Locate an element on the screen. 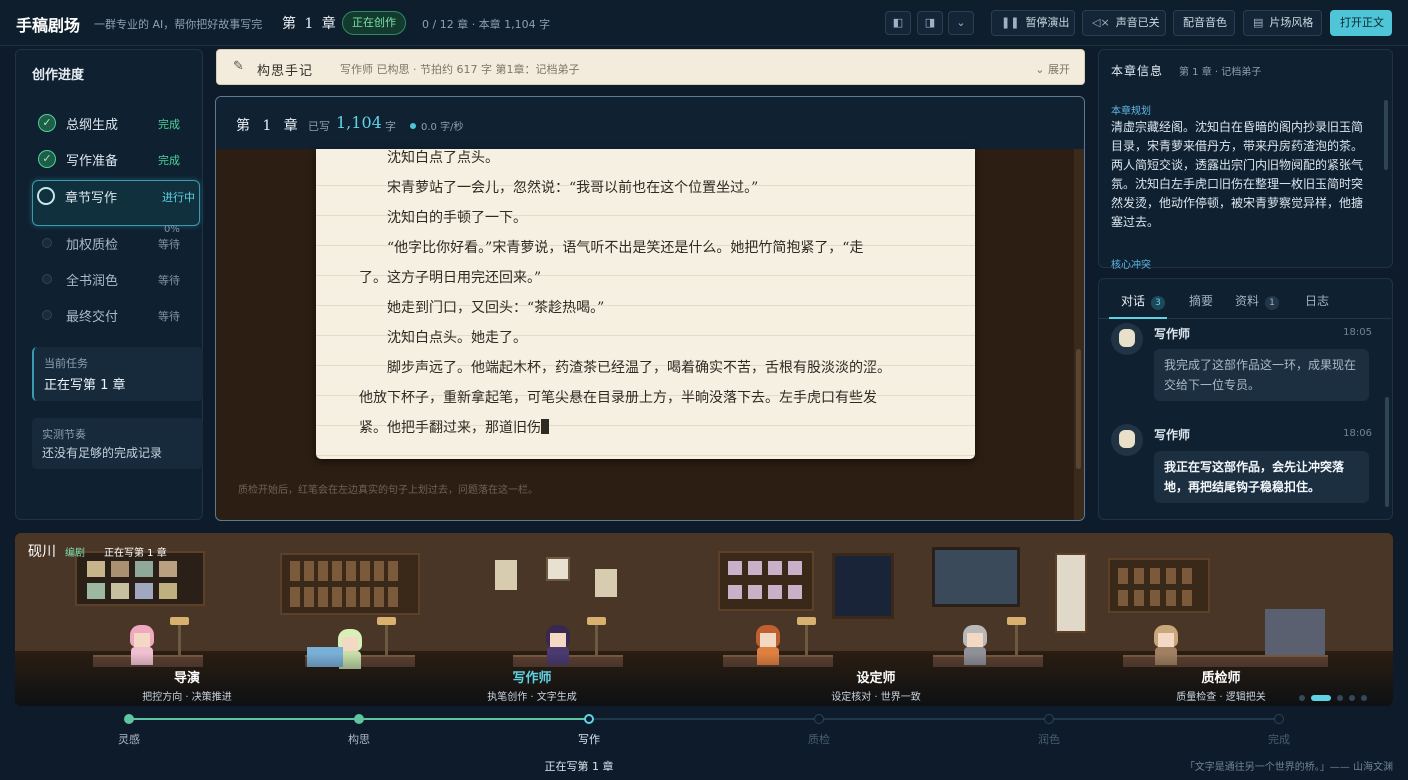  chevron-down-icon: ⌄ is located at coordinates (1041, 69).